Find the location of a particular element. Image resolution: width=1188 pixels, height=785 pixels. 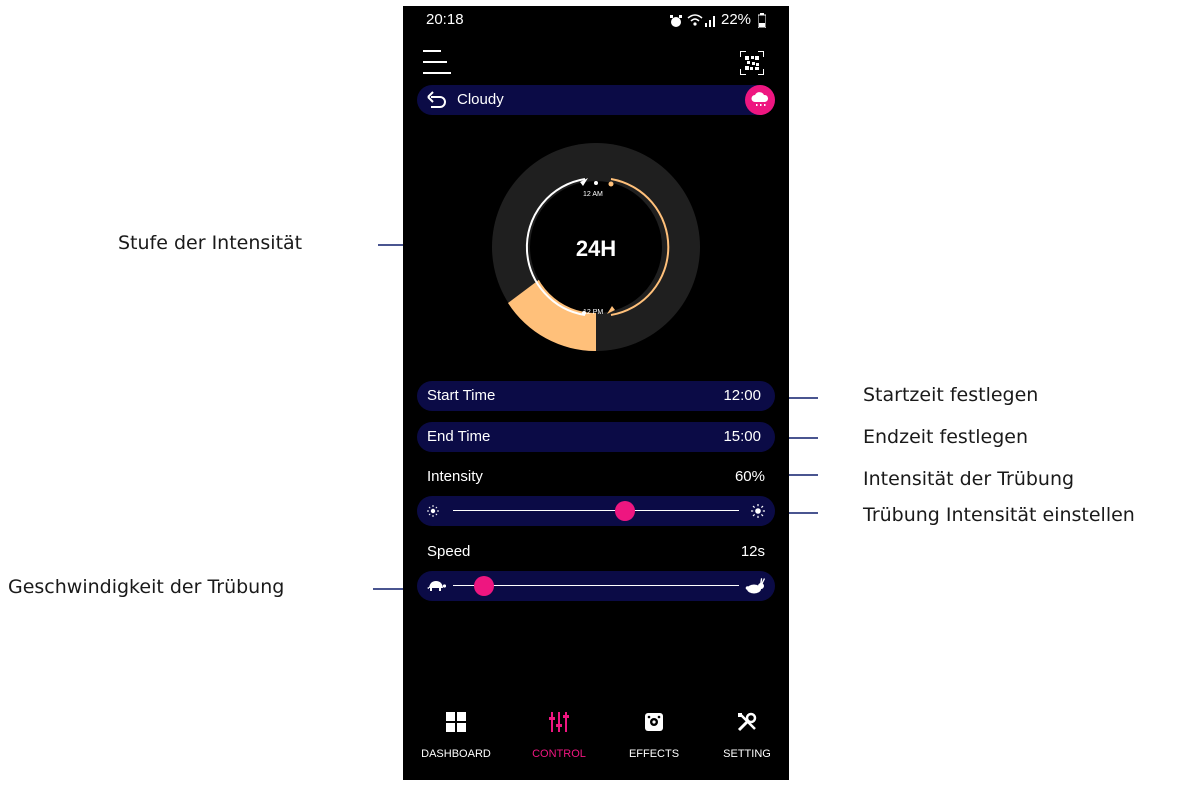

dial-bottom-label: 12 PM is located at coordinates (593, 312).